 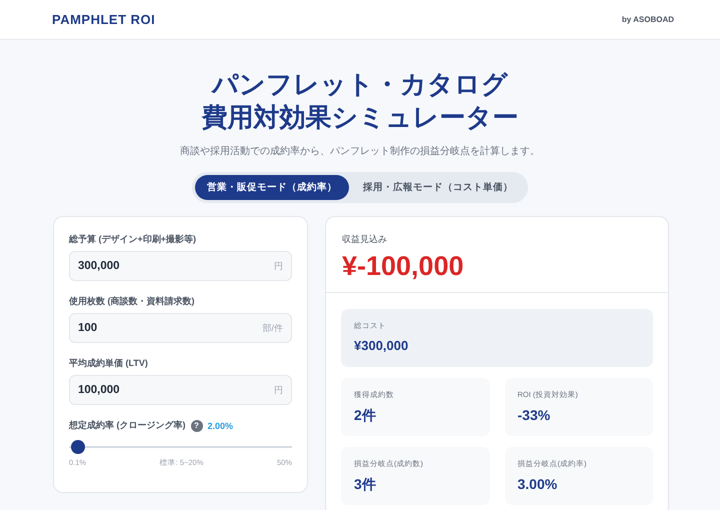 What do you see at coordinates (132, 301) in the screenshot?
I see `field-label: 使用枚数 (商談数・資料請求数)` at bounding box center [132, 301].